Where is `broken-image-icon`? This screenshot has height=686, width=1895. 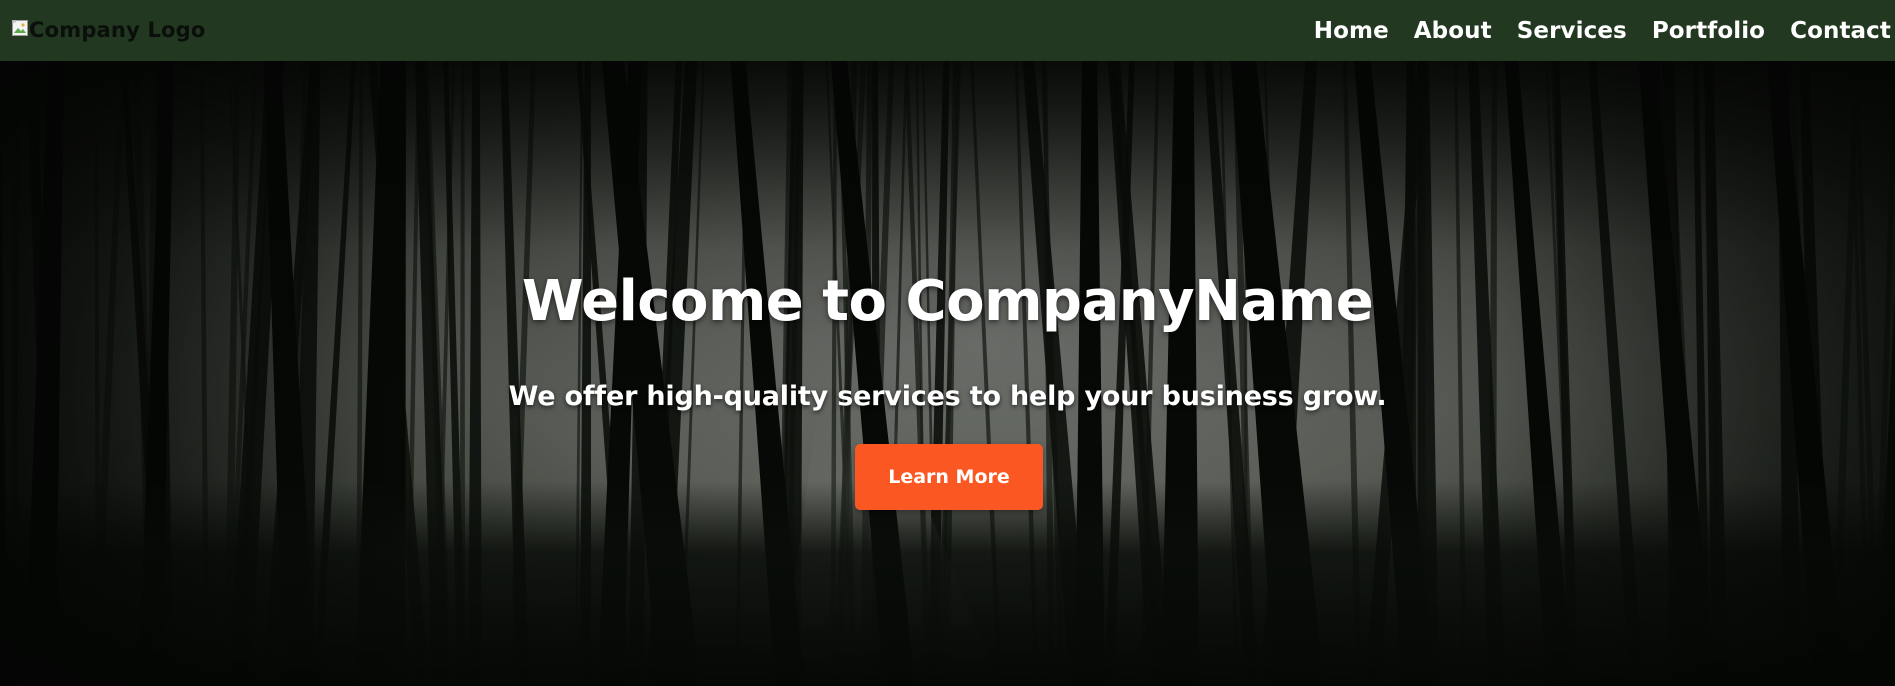 broken-image-icon is located at coordinates (20, 26).